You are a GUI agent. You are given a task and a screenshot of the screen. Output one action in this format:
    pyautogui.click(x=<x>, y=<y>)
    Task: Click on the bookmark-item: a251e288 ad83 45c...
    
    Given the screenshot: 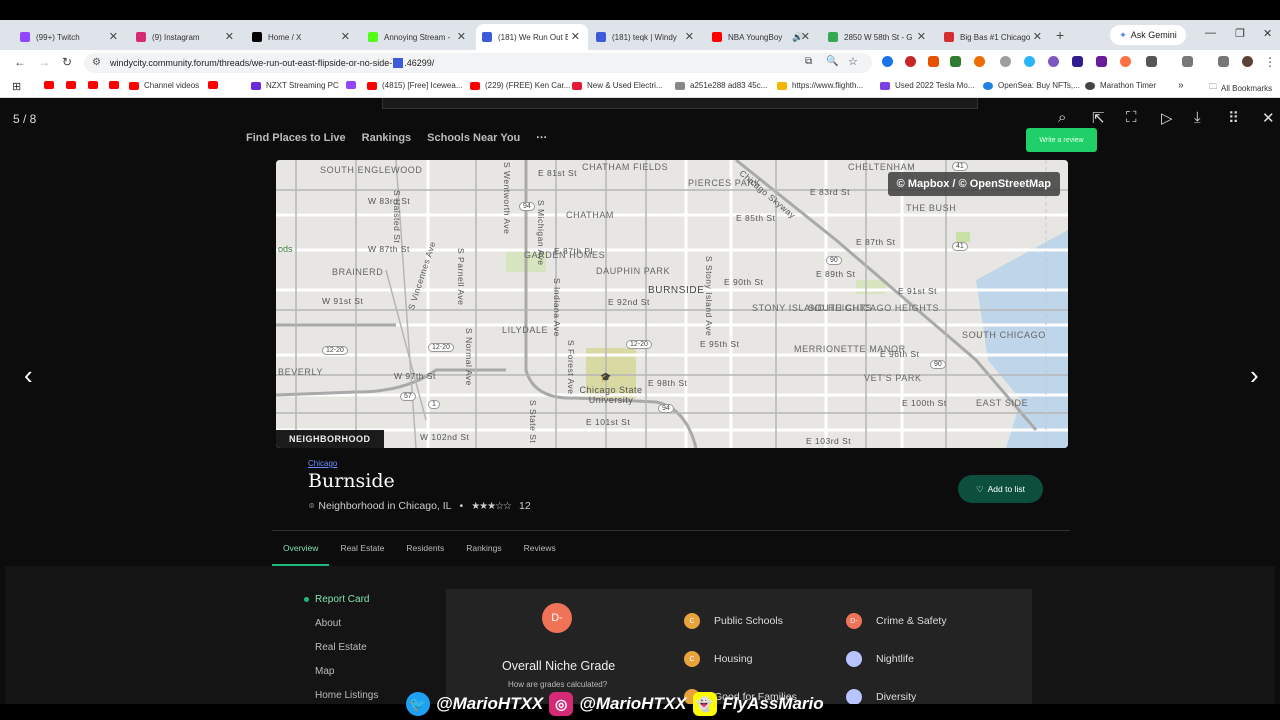 What is the action you would take?
    pyautogui.click(x=721, y=85)
    